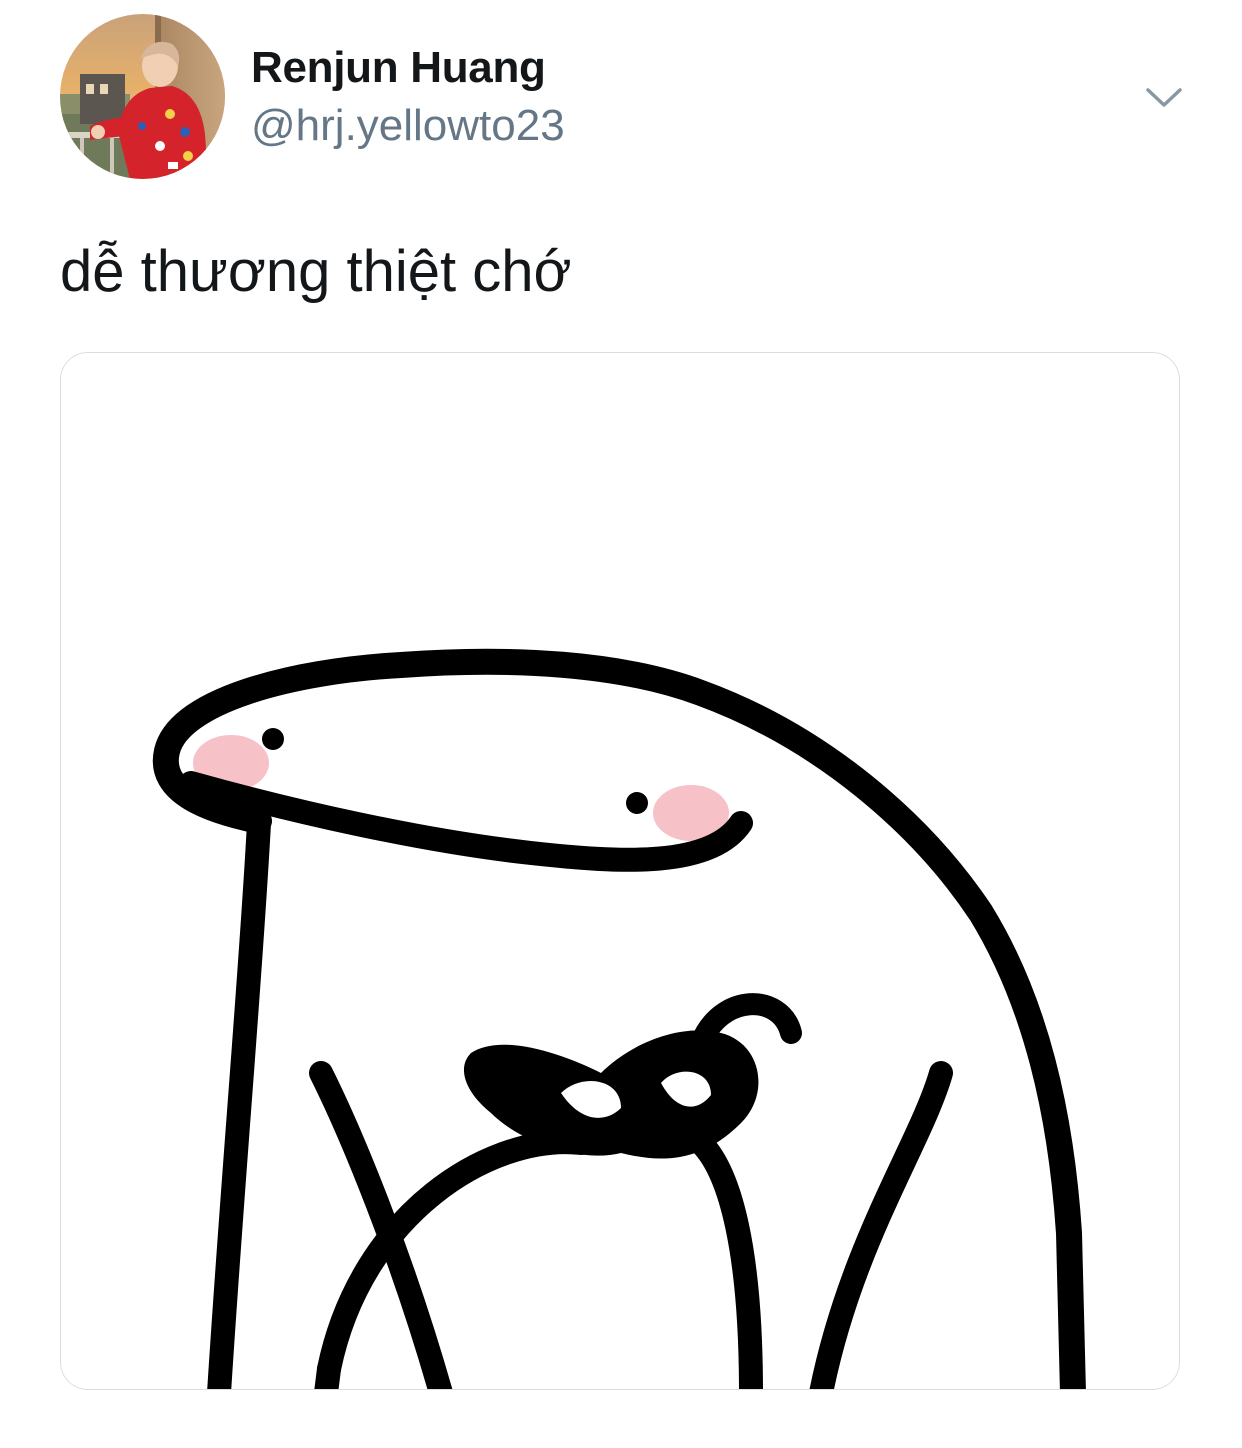 This screenshot has height=1448, width=1242. I want to click on eye-right, so click(637, 803).